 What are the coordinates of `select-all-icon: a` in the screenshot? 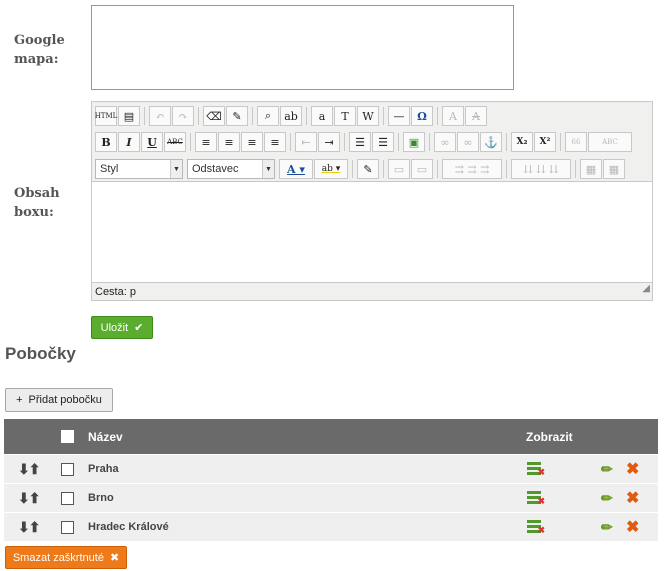 It's located at (322, 116).